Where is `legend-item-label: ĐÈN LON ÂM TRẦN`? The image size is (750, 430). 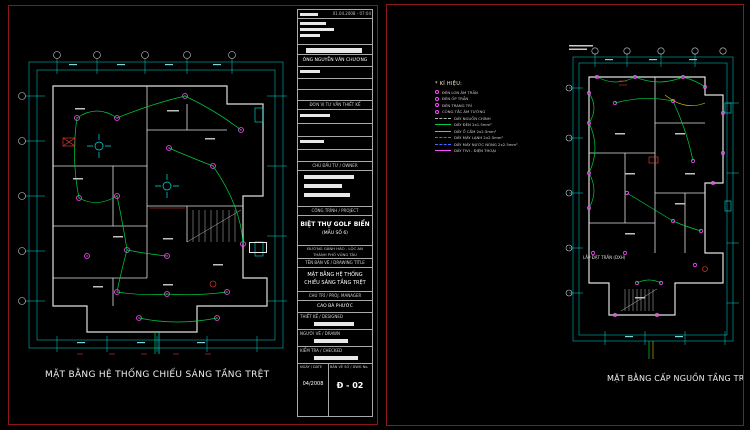 legend-item-label: ĐÈN LON ÂM TRẦN is located at coordinates (460, 92).